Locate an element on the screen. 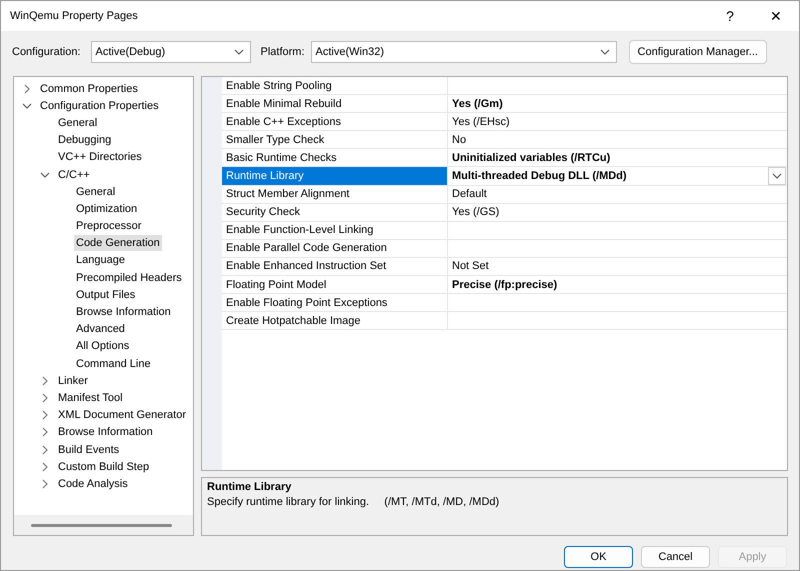 Image resolution: width=800 pixels, height=571 pixels. property-value: Yes (/GS) is located at coordinates (476, 212).